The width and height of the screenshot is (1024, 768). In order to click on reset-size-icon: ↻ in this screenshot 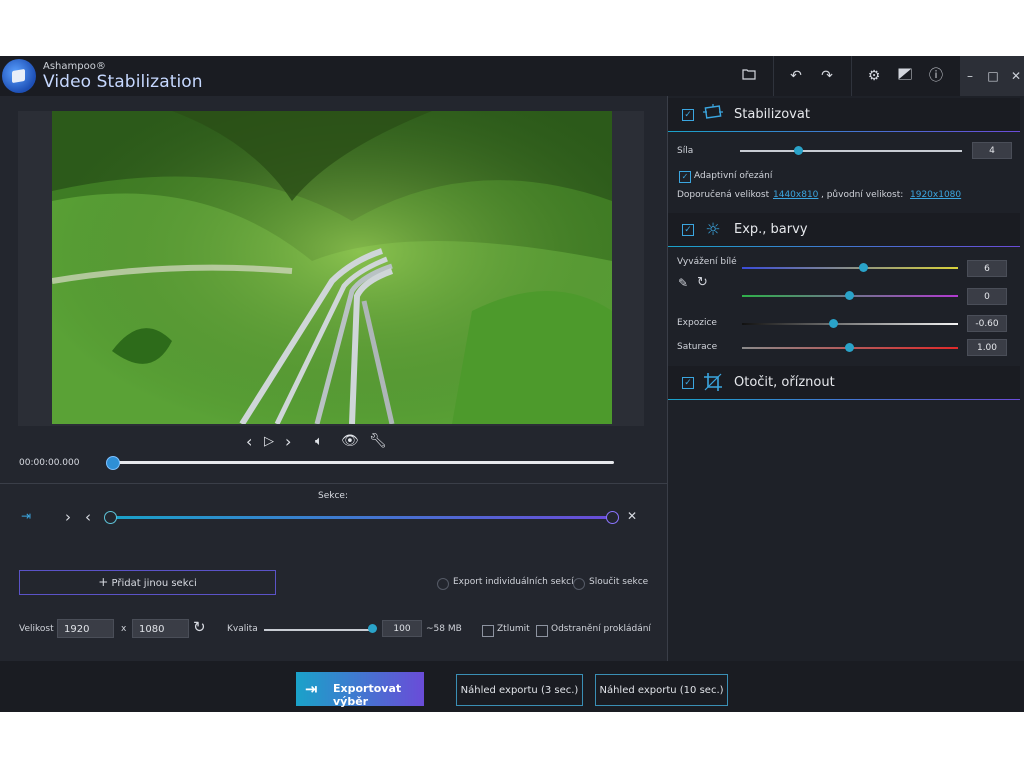, I will do `click(199, 627)`.